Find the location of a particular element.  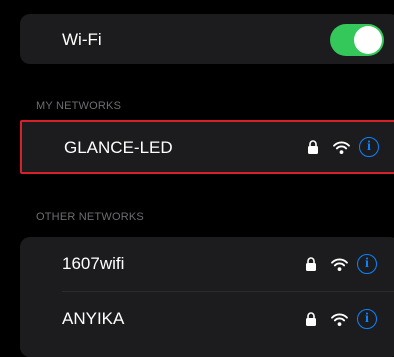

network-row-1607wifi: 1607wifi i is located at coordinates (207, 264).